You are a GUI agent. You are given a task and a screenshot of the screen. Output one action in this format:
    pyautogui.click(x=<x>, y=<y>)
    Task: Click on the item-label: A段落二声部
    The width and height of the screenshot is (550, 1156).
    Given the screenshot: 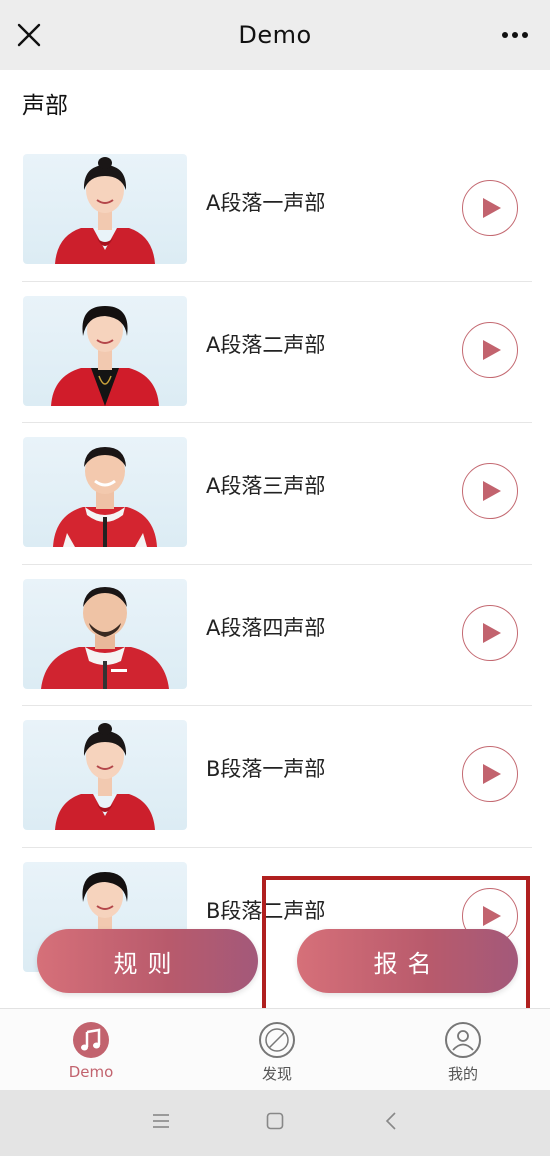 What is the action you would take?
    pyautogui.click(x=266, y=344)
    